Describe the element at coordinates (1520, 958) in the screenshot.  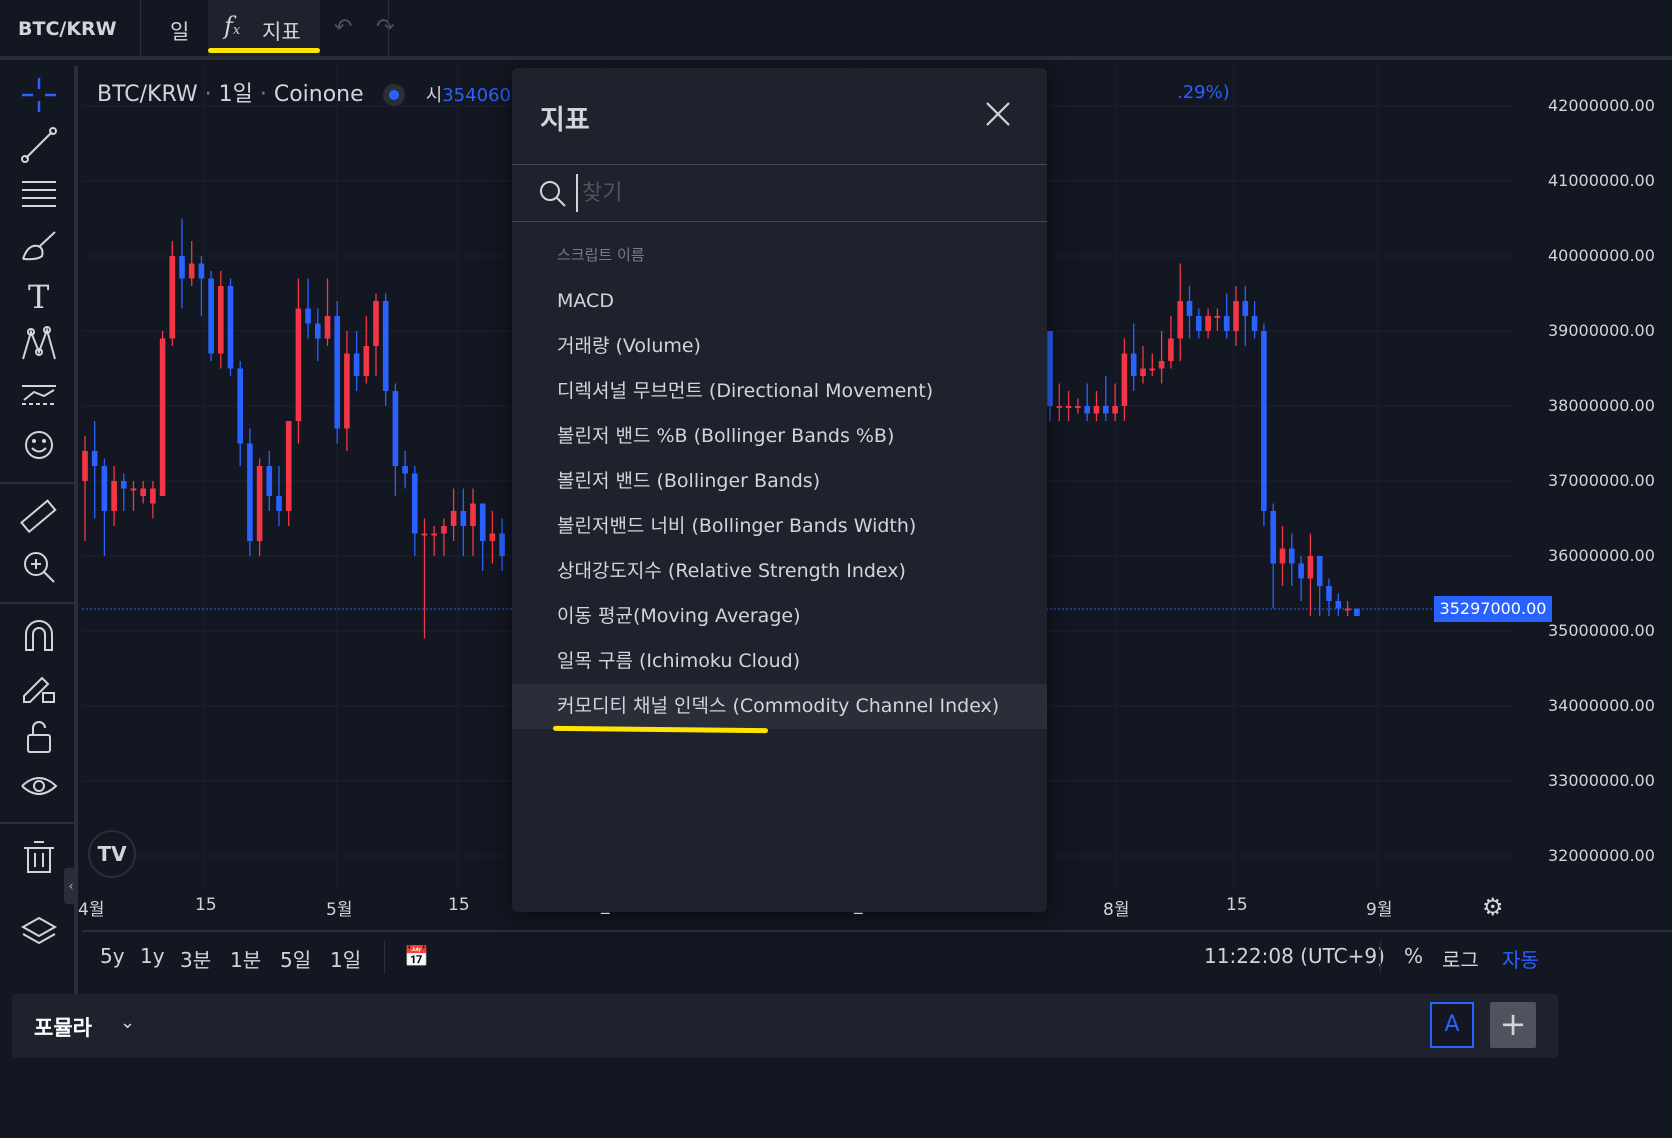
I see `auto-toggle: 자동` at that location.